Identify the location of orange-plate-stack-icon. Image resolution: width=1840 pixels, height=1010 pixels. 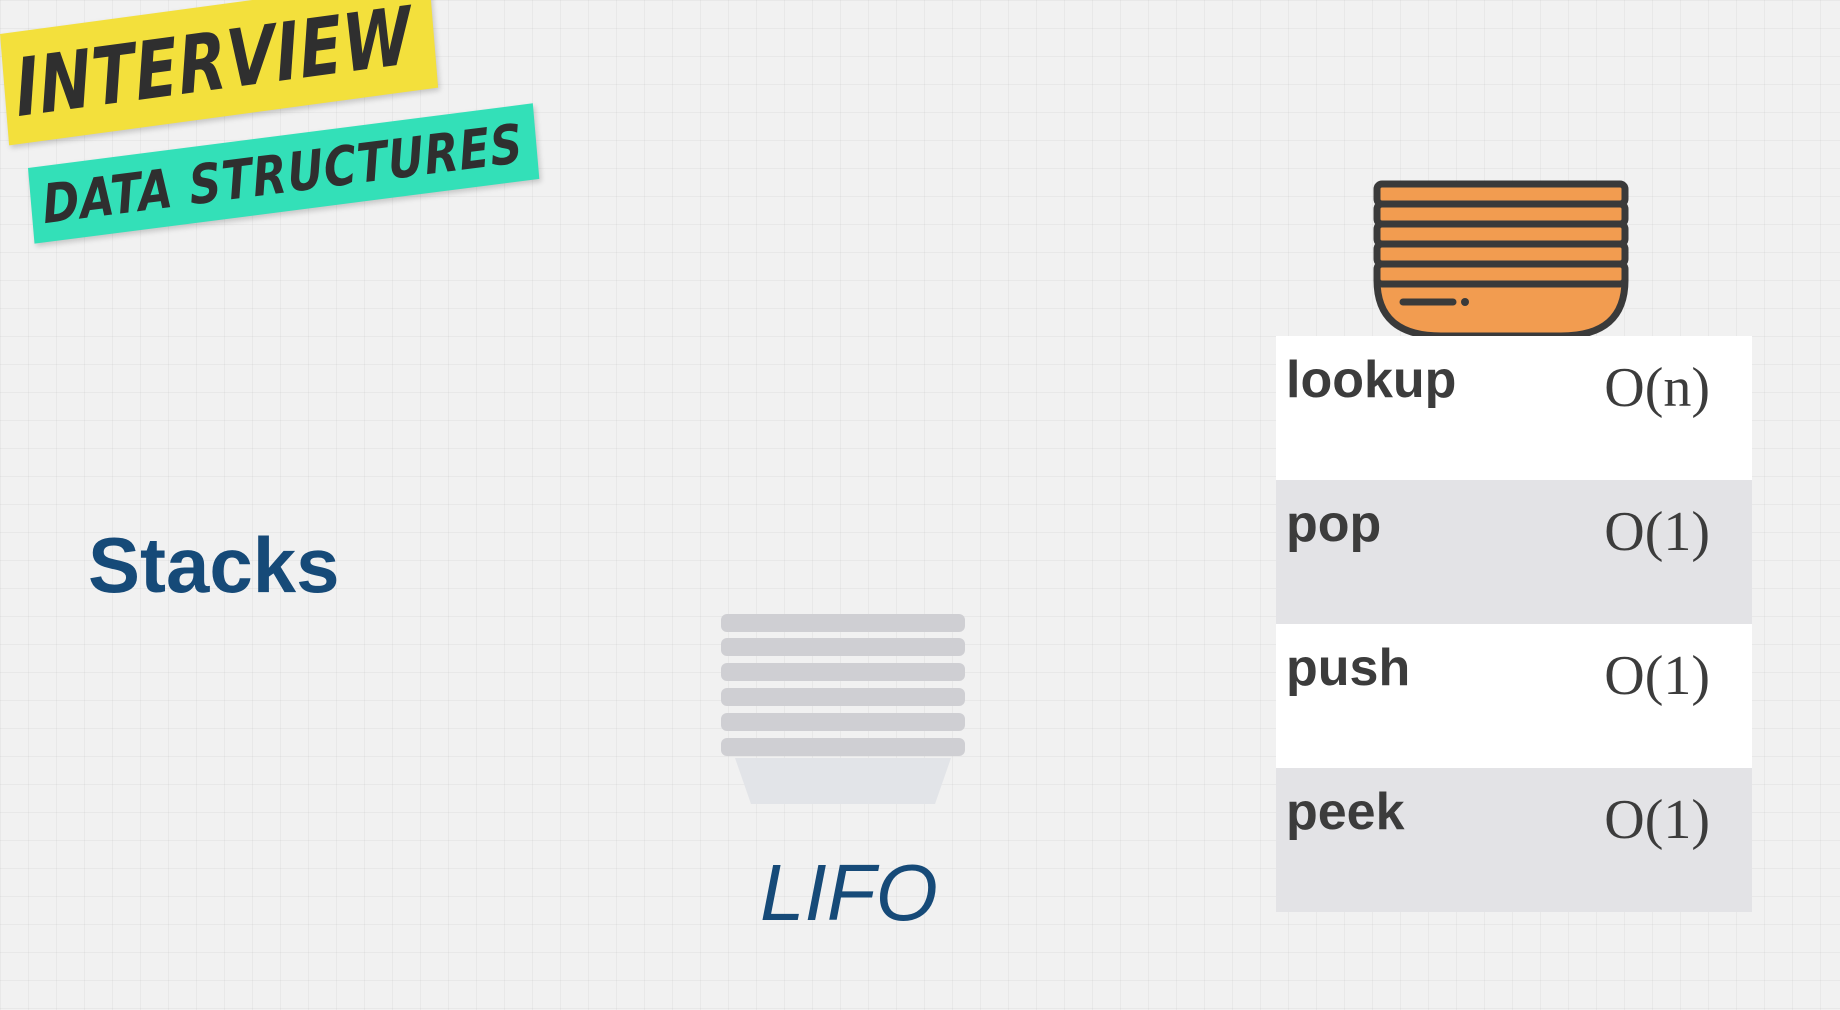
(1501, 260).